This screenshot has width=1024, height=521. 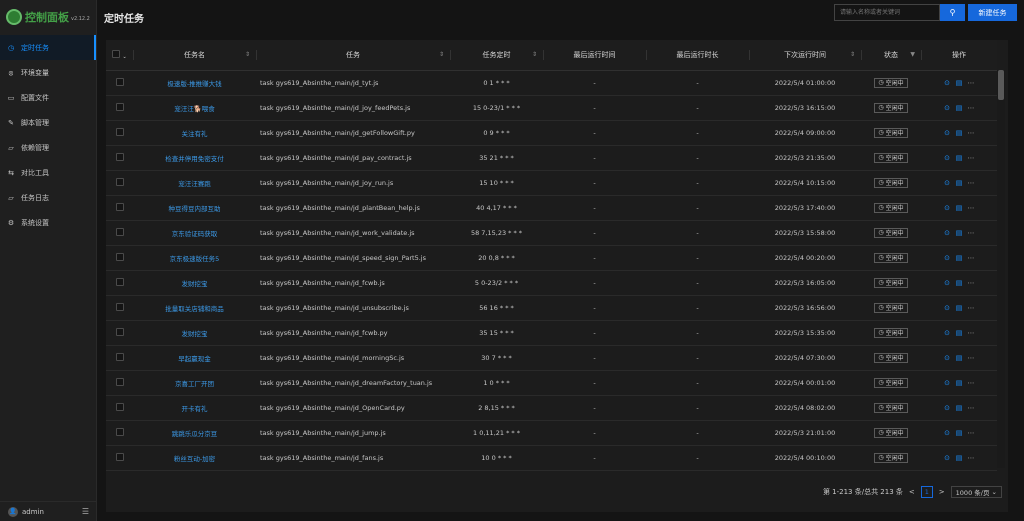 I want to click on filter-icon: ▼, so click(x=912, y=54).